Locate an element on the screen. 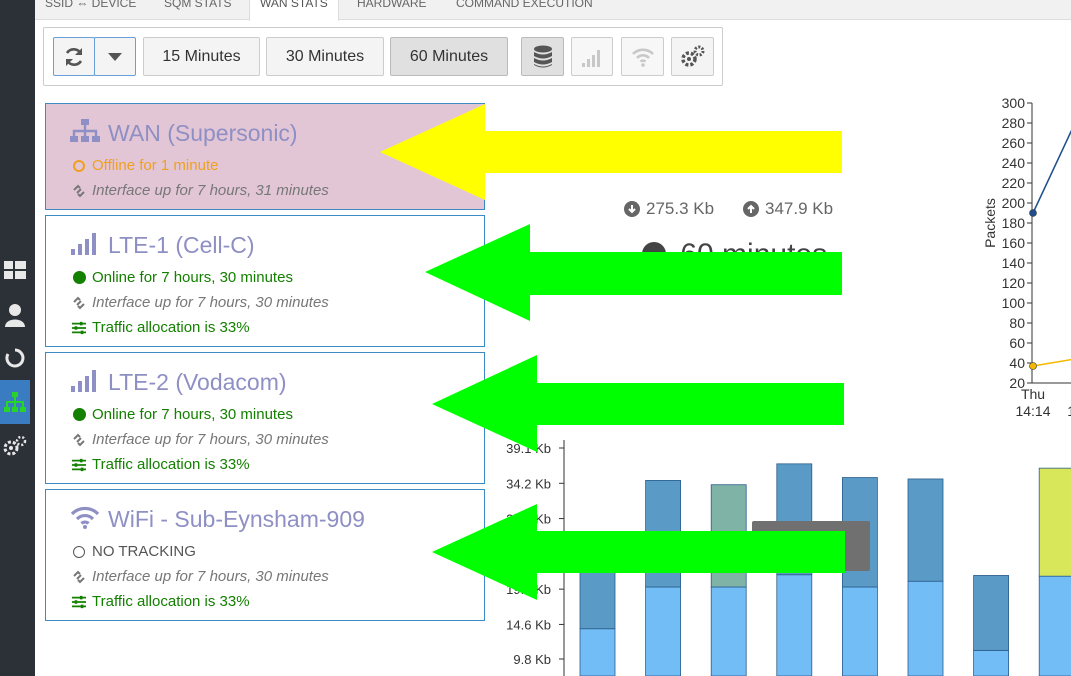 The width and height of the screenshot is (1071, 676). green-arrow-lte1 is located at coordinates (633, 272).